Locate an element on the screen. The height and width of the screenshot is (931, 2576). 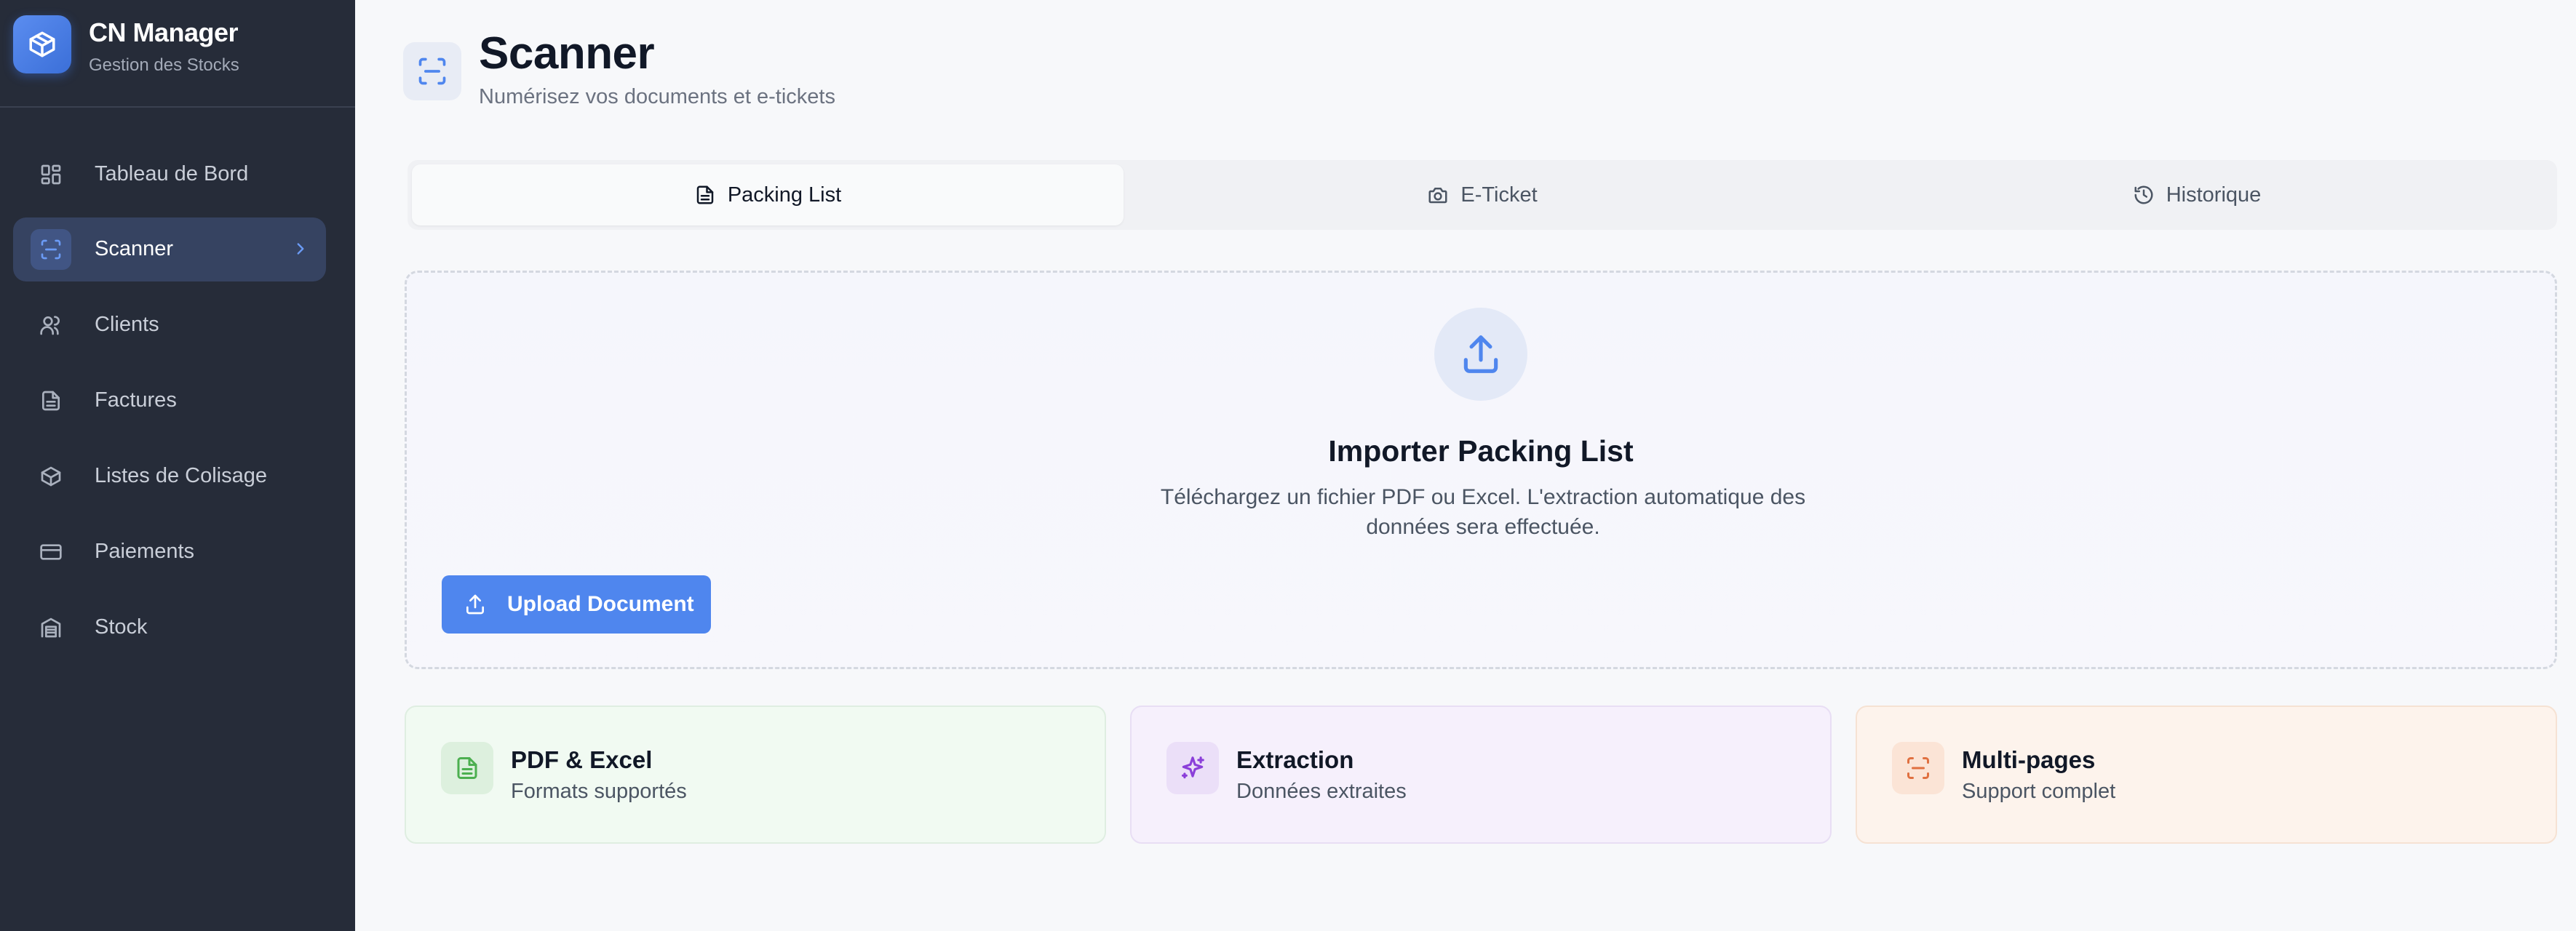
sidebar-item-label: Paiements is located at coordinates (145, 551).